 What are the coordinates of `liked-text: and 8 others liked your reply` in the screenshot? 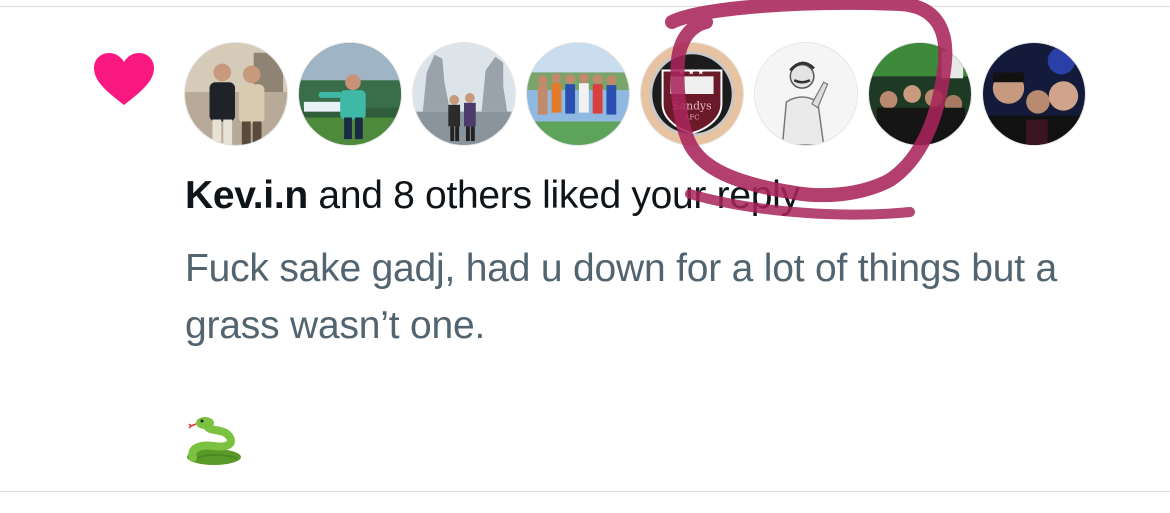 It's located at (553, 195).